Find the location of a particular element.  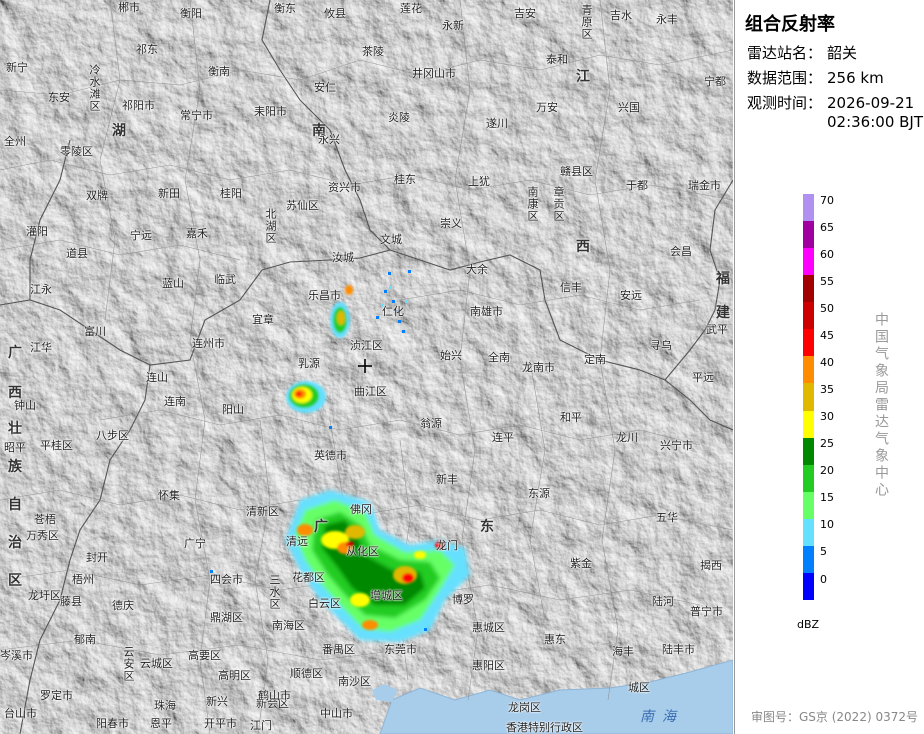

place-label: 衡南 is located at coordinates (219, 71).